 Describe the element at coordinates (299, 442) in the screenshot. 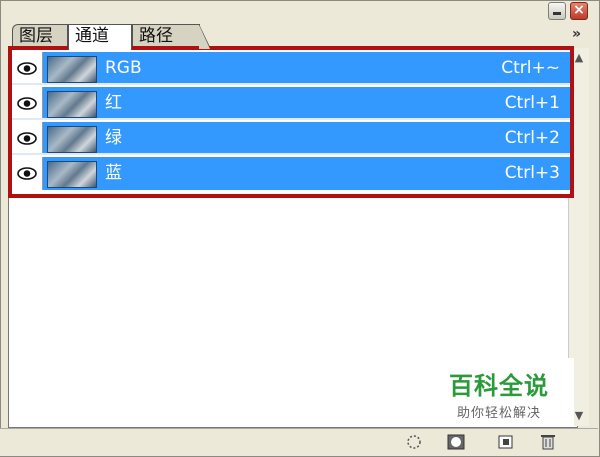

I see `panel-footer` at that location.